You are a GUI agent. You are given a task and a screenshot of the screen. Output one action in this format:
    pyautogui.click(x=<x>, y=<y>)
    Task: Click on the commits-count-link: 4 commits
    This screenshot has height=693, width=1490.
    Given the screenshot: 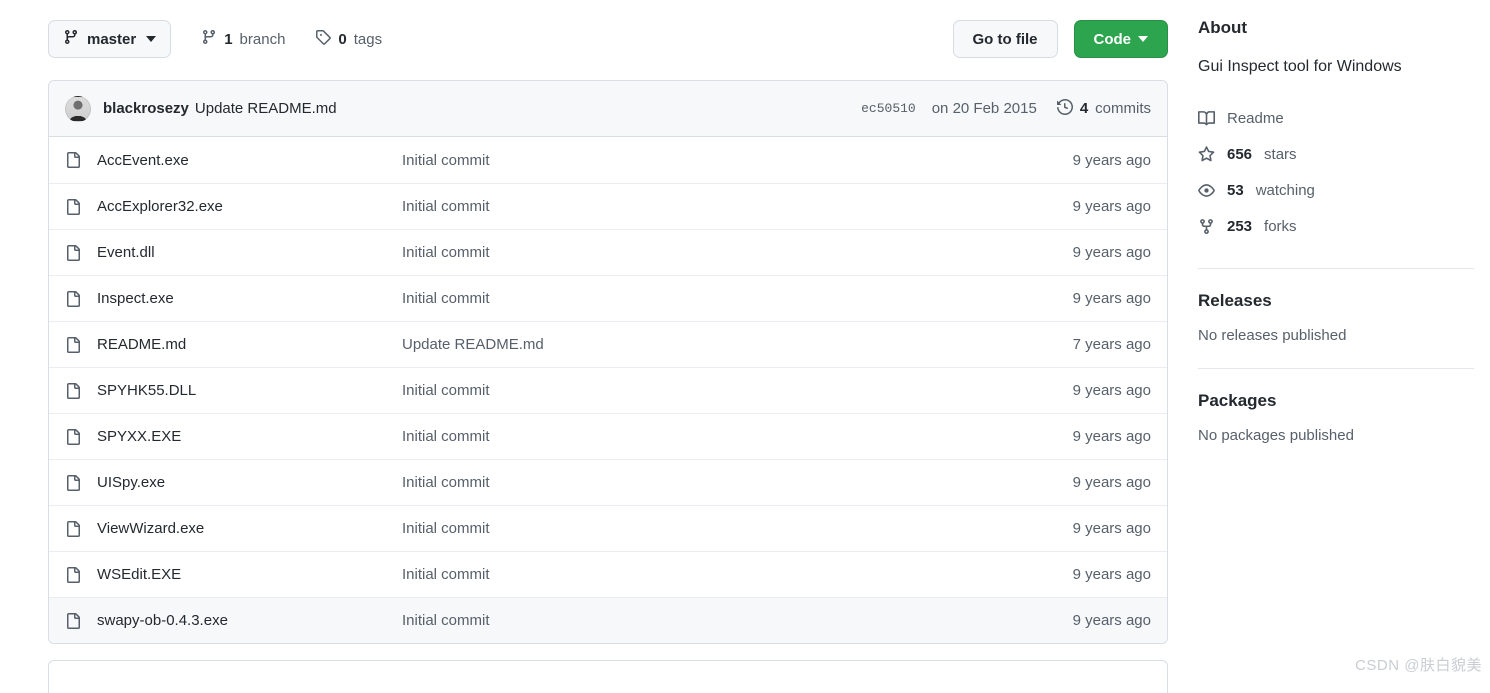 What is the action you would take?
    pyautogui.click(x=1103, y=108)
    